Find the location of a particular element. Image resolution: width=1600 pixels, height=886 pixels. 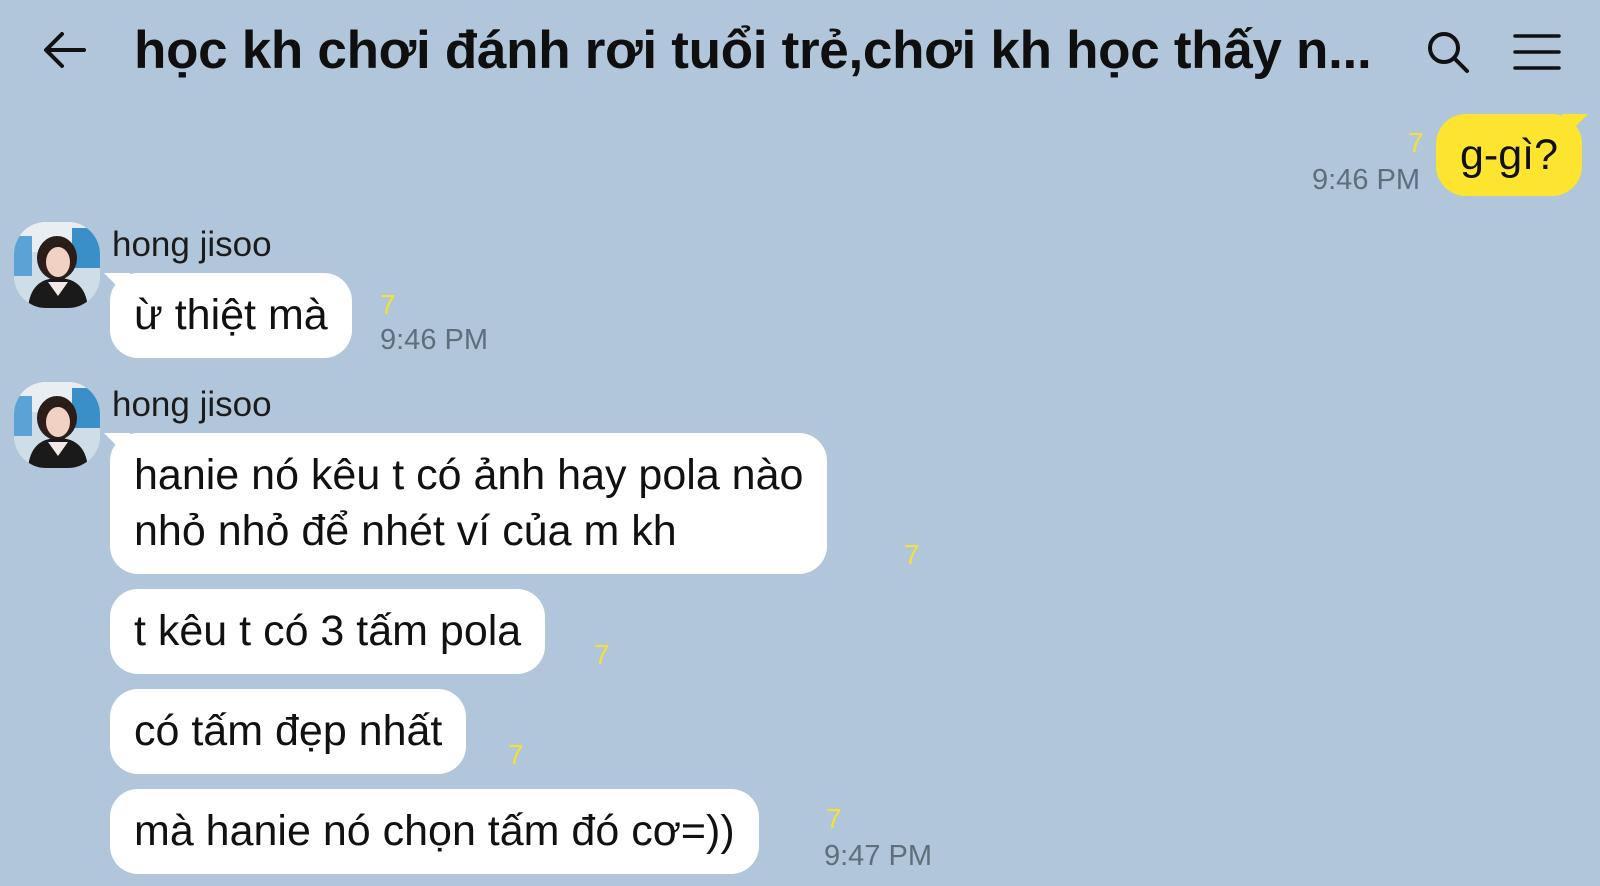

message-bubble: có tấm đẹp nhất is located at coordinates (288, 731).